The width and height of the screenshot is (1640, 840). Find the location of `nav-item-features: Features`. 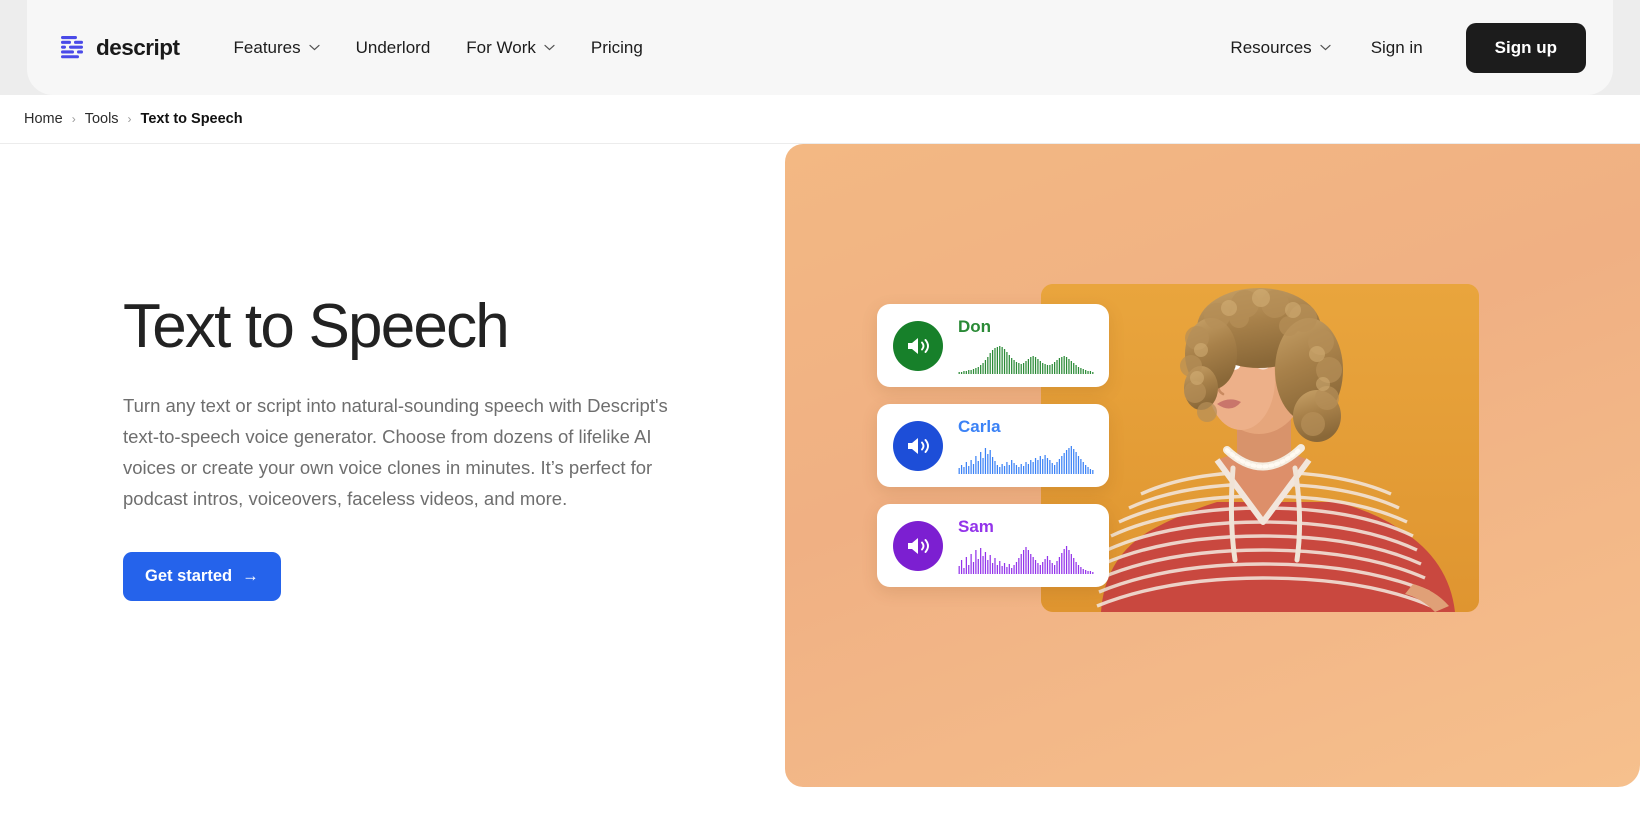

nav-item-features: Features is located at coordinates (277, 48).